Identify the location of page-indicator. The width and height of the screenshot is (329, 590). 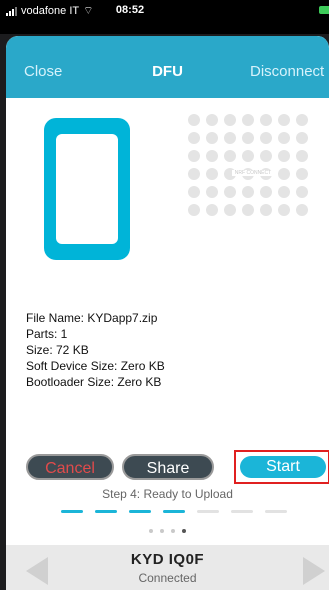
(167, 531).